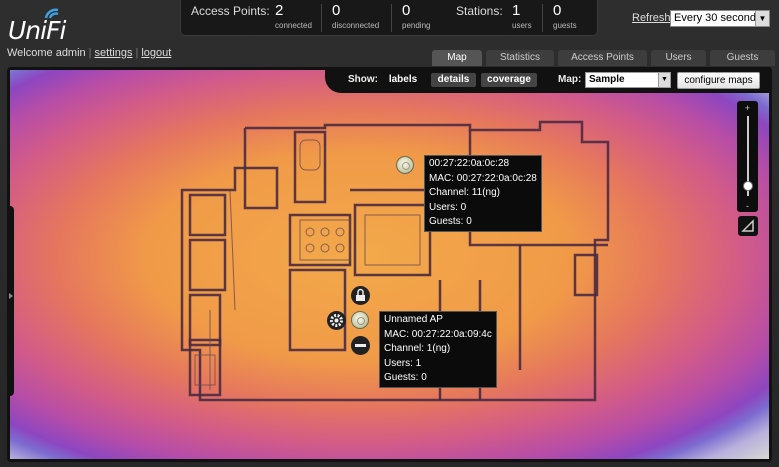 This screenshot has width=779, height=467. What do you see at coordinates (279, 10) in the screenshot?
I see `connected-value: 2` at bounding box center [279, 10].